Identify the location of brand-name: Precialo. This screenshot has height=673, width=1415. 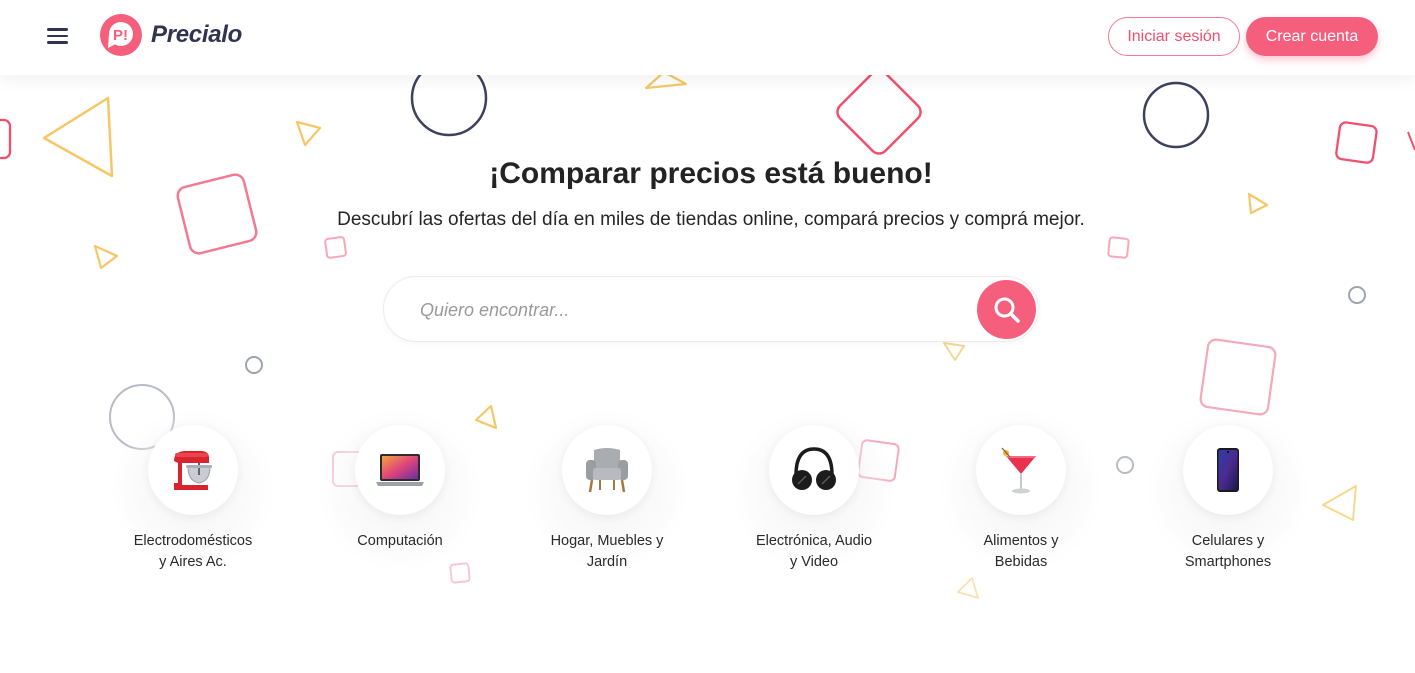
(196, 34).